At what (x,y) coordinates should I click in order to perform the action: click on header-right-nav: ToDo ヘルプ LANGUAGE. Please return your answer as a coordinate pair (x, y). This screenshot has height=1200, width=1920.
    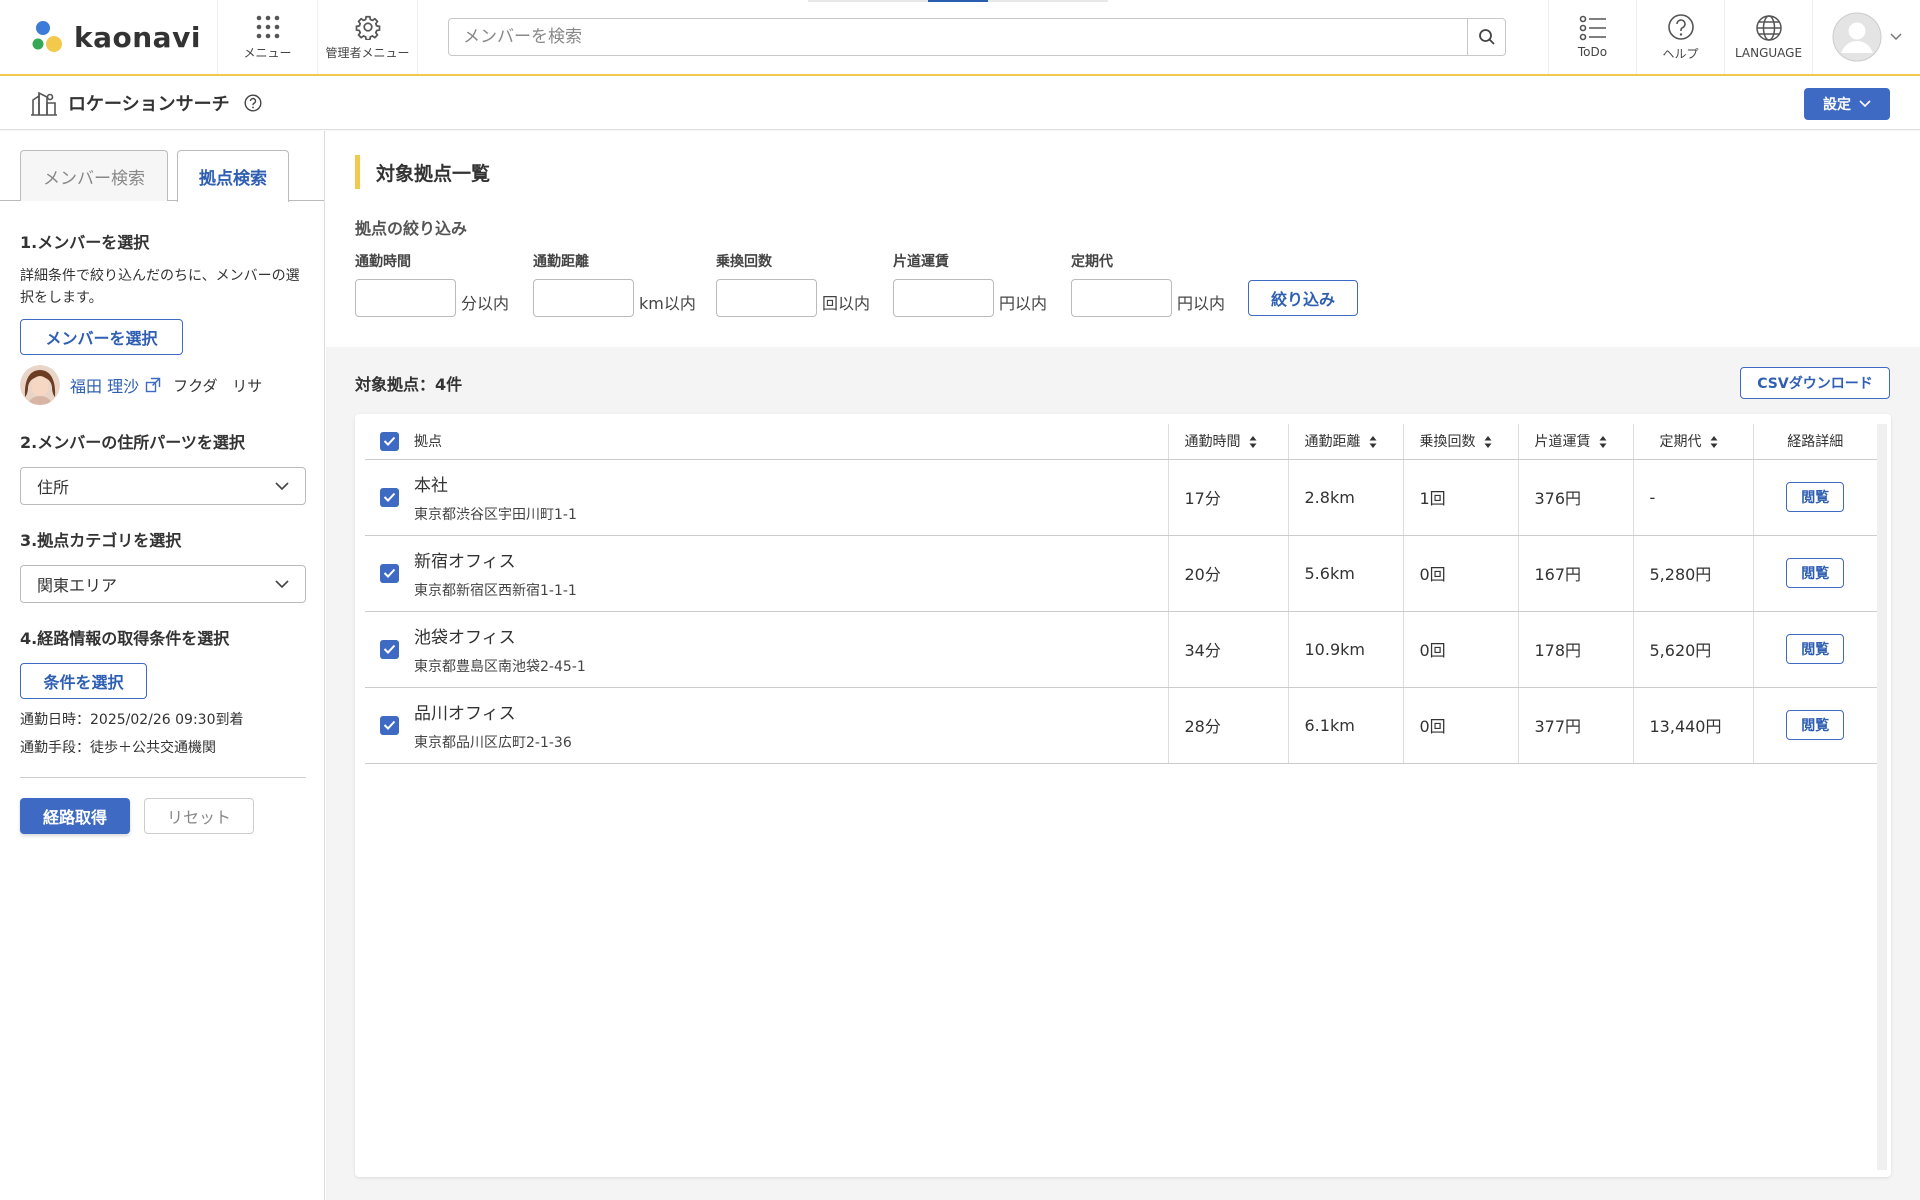
    Looking at the image, I should click on (1734, 37).